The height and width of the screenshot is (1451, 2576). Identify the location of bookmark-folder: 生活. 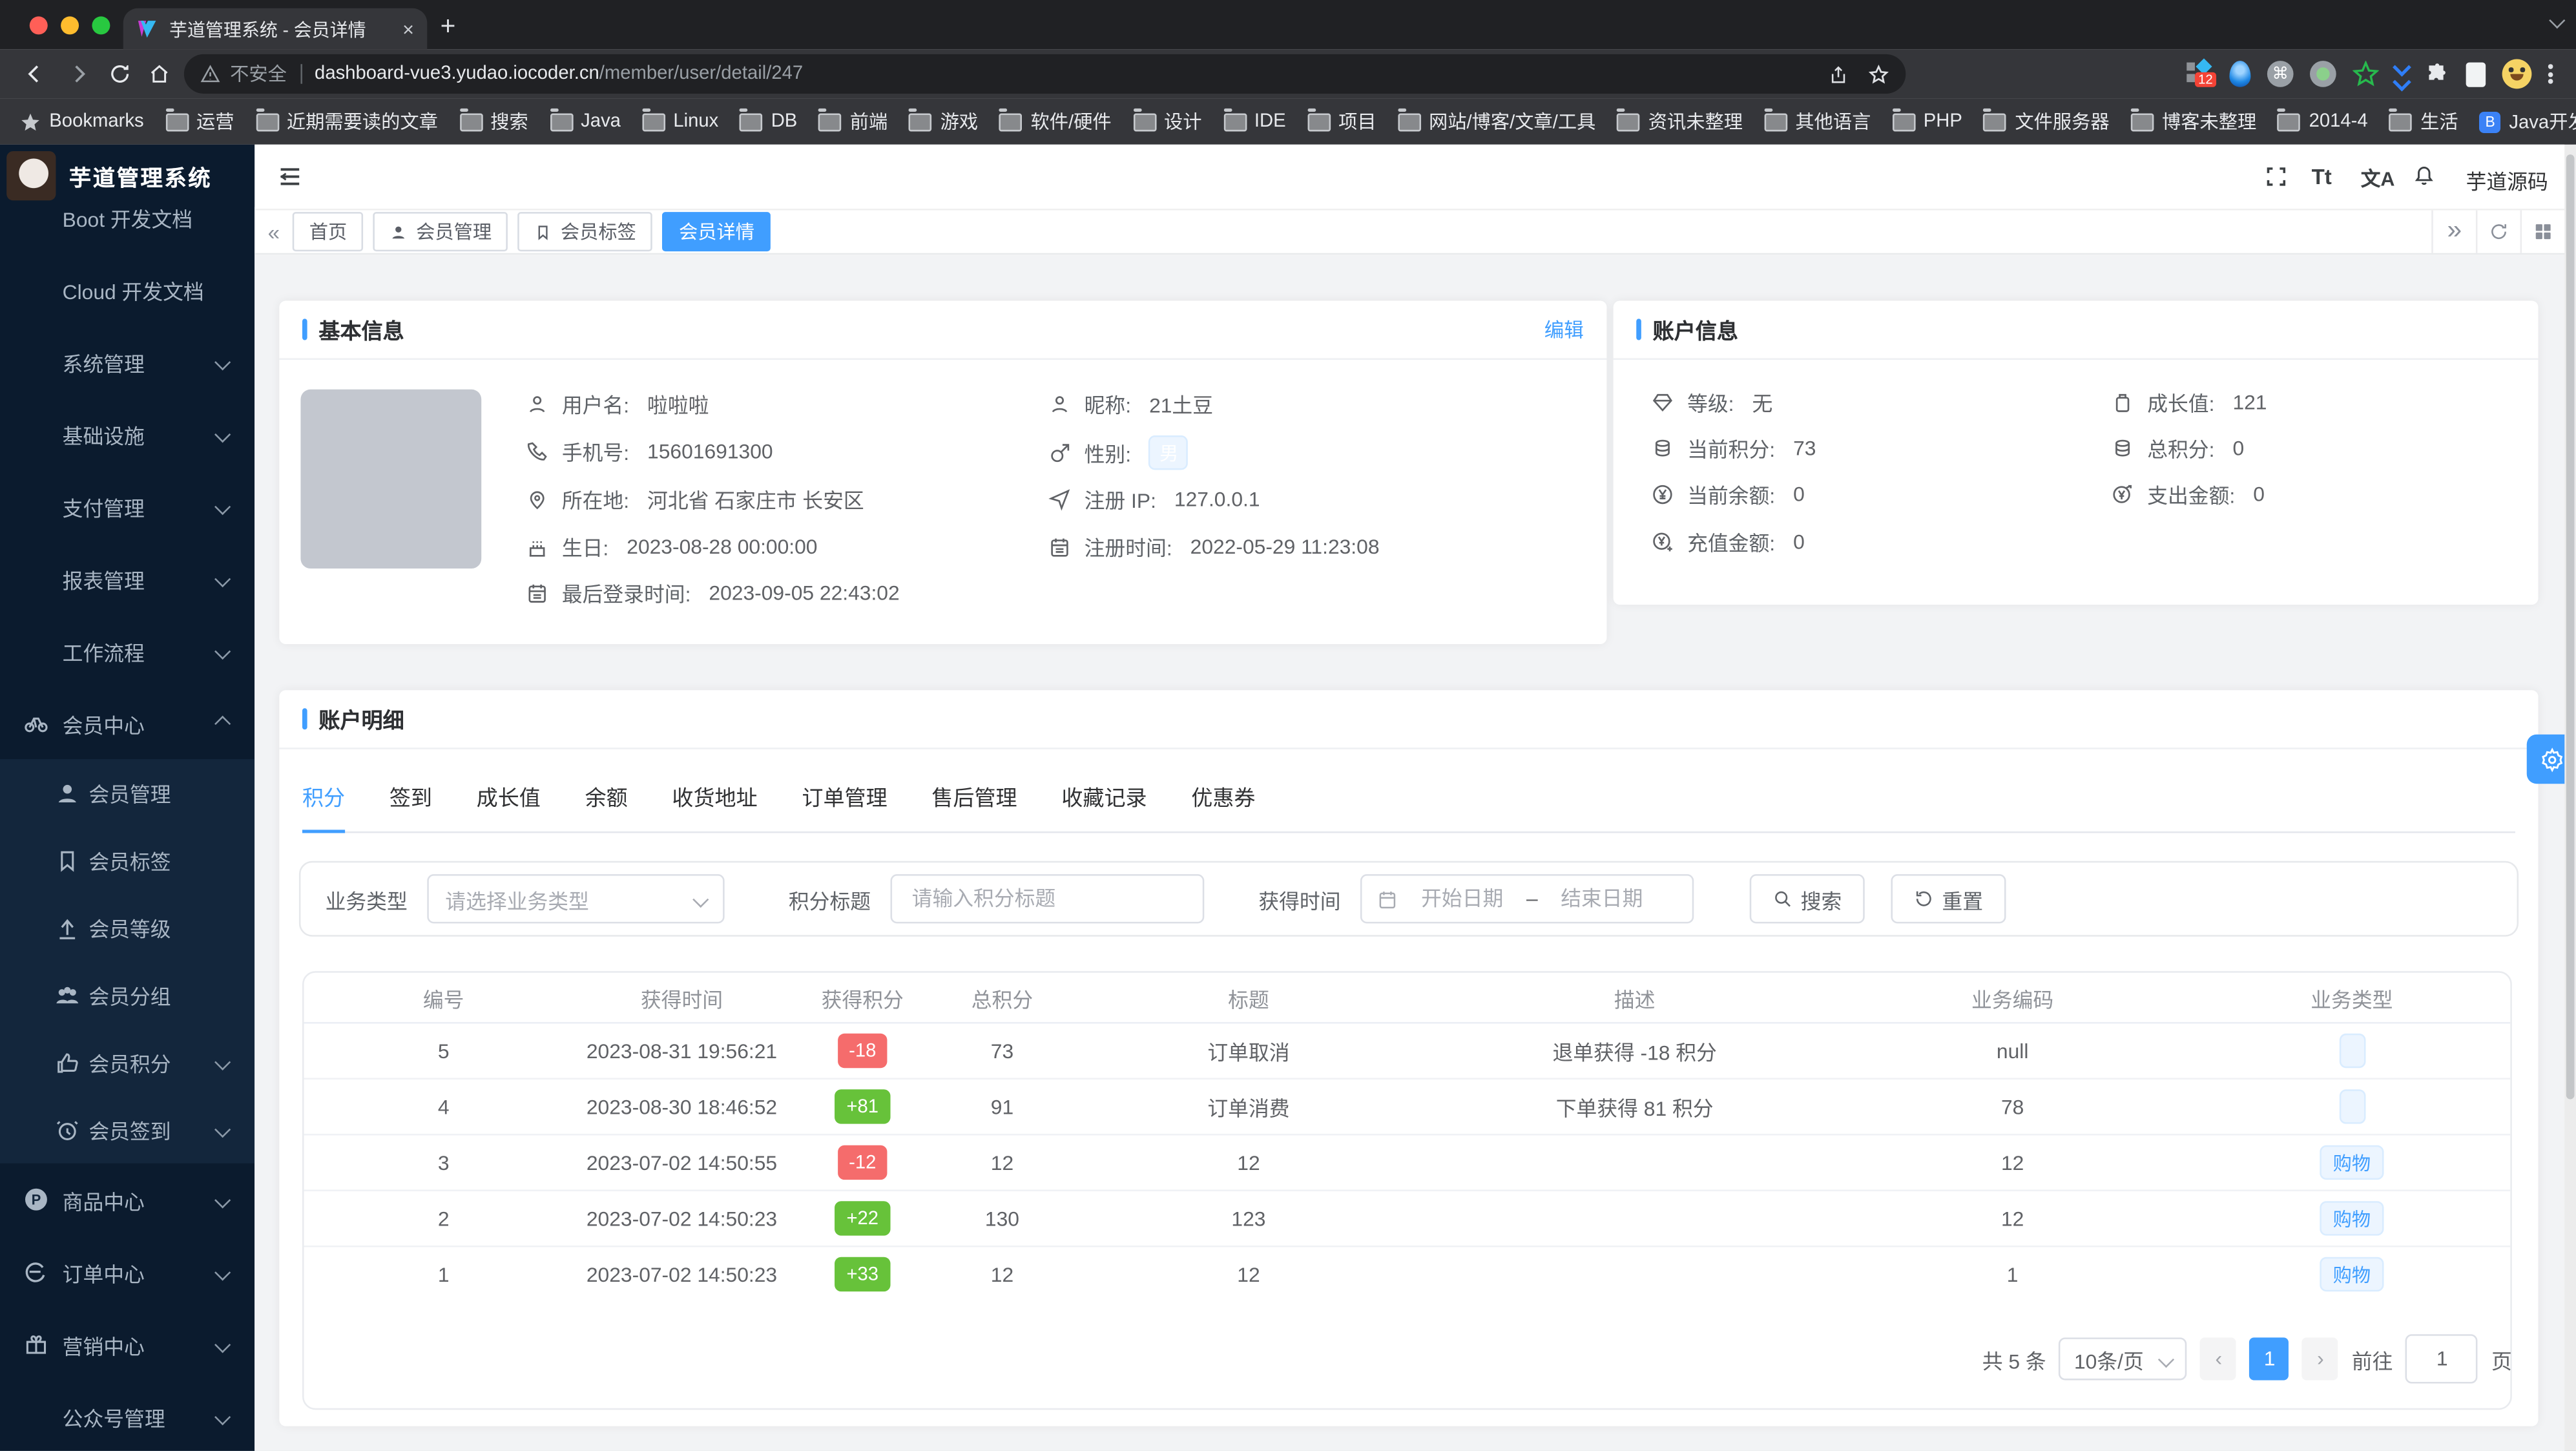
(2423, 121).